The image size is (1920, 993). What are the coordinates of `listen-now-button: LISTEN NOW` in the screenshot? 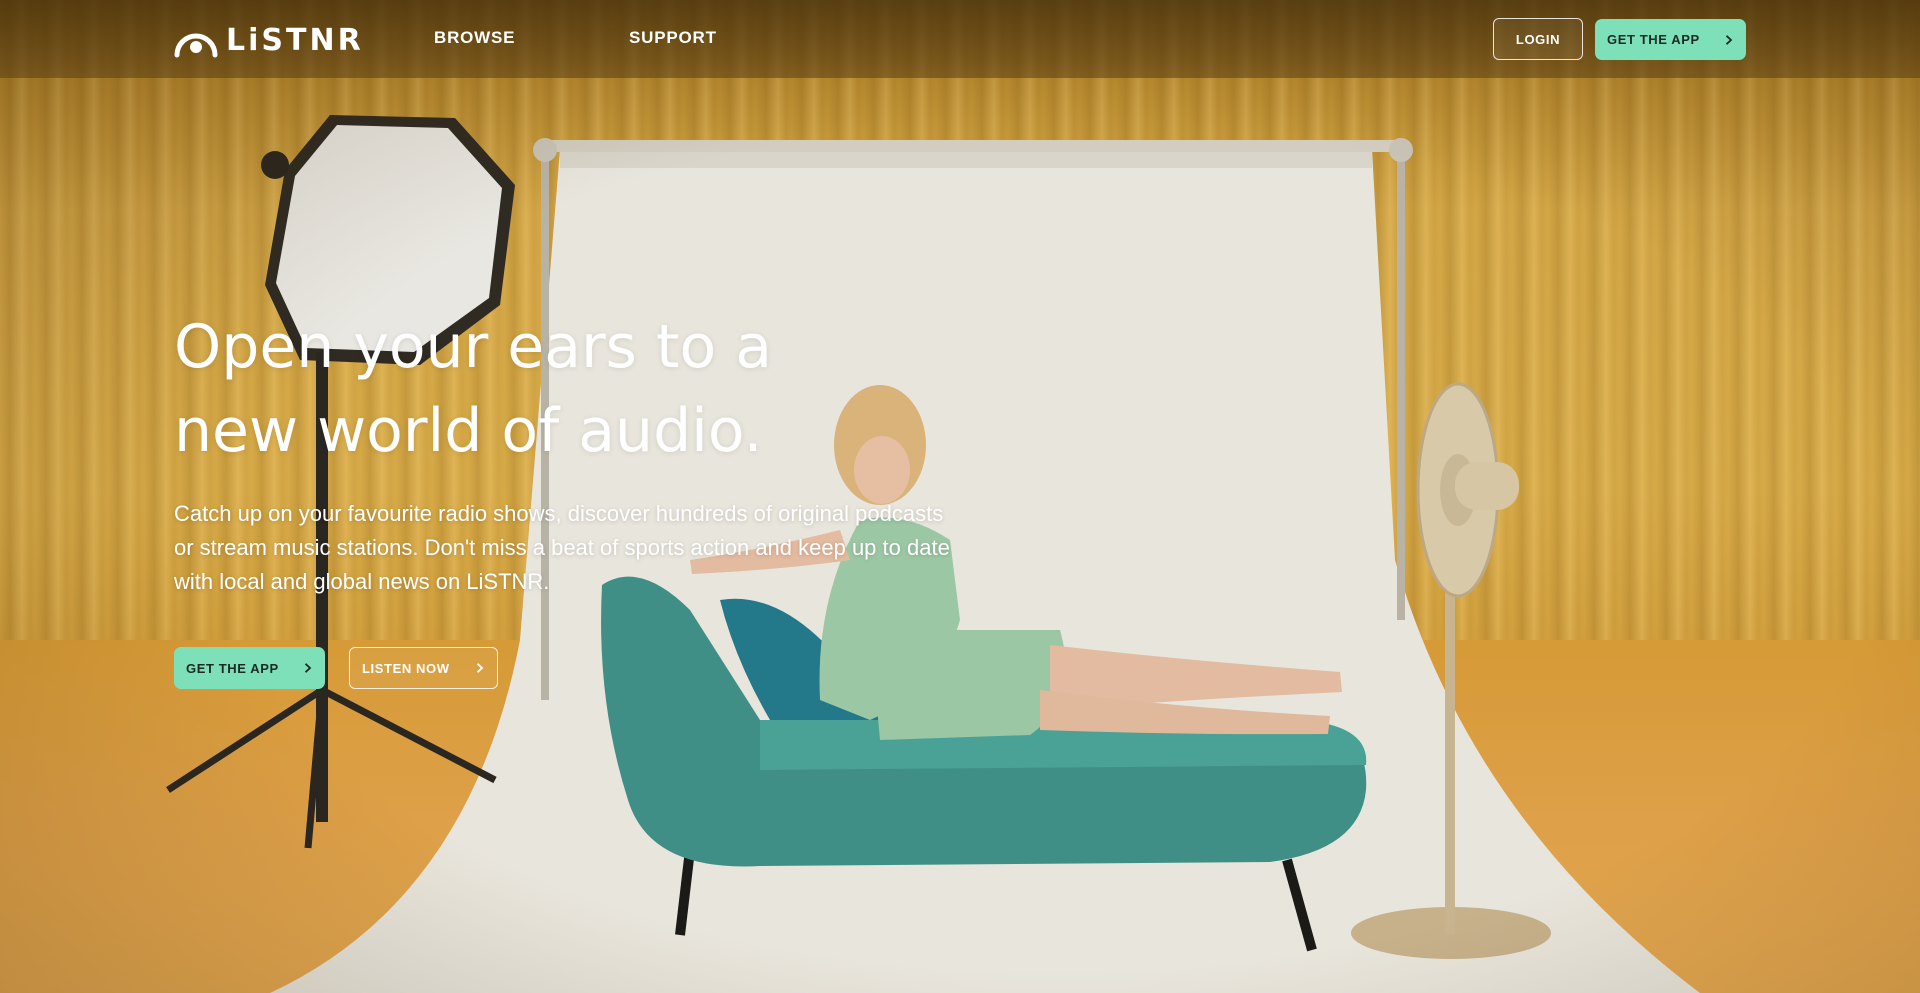 It's located at (423, 668).